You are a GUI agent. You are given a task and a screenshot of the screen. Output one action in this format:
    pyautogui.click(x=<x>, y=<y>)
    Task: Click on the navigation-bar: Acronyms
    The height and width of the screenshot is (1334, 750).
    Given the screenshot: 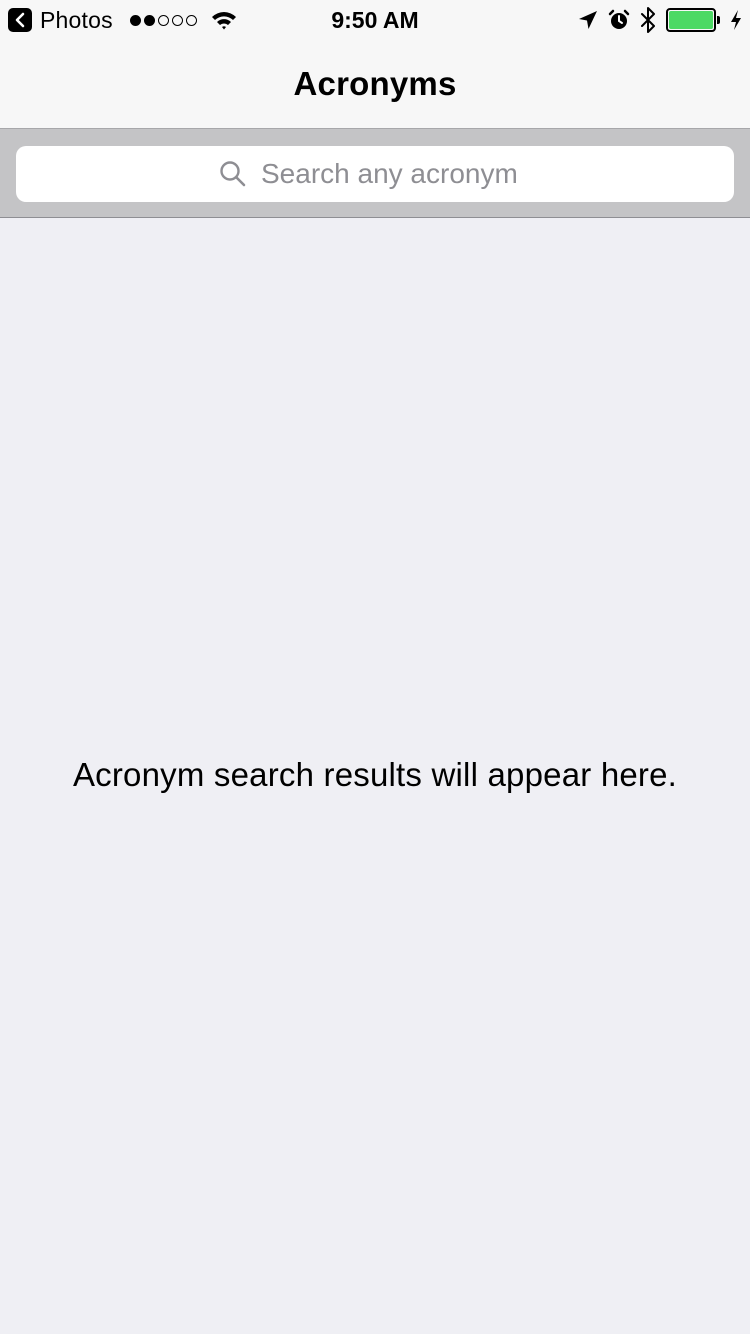 What is the action you would take?
    pyautogui.click(x=375, y=84)
    